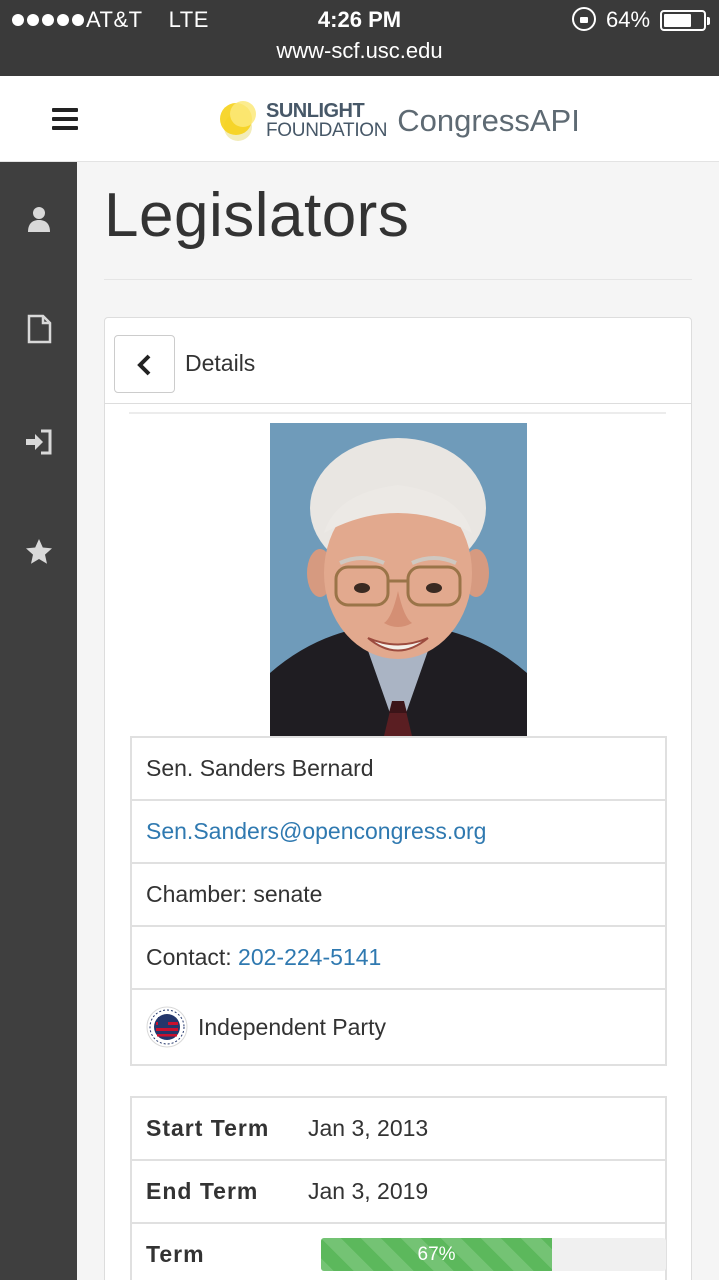  I want to click on end-term-label: End Term, so click(202, 1191).